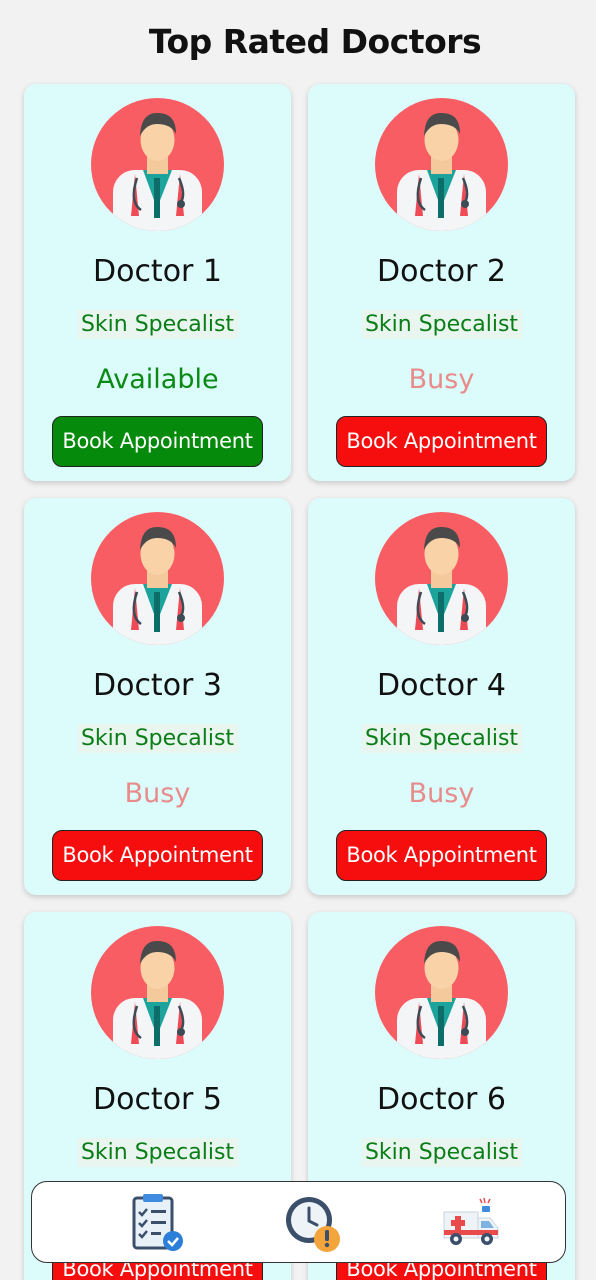 The image size is (596, 1280). Describe the element at coordinates (157, 379) in the screenshot. I see `doctor-status: Available` at that location.